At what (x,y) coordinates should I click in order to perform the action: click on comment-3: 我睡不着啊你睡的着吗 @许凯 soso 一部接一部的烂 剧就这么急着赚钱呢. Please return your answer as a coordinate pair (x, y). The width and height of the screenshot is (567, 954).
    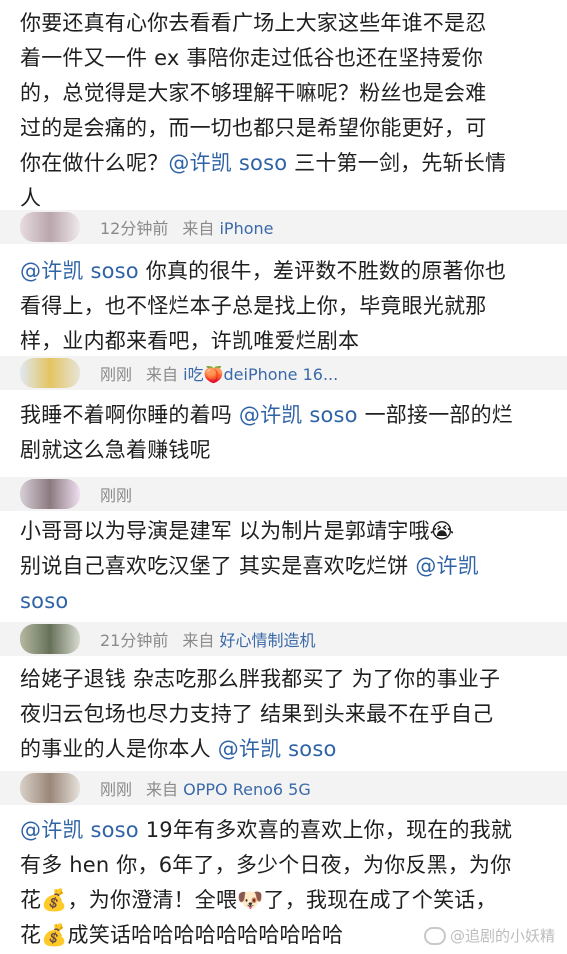
    Looking at the image, I should click on (286, 433).